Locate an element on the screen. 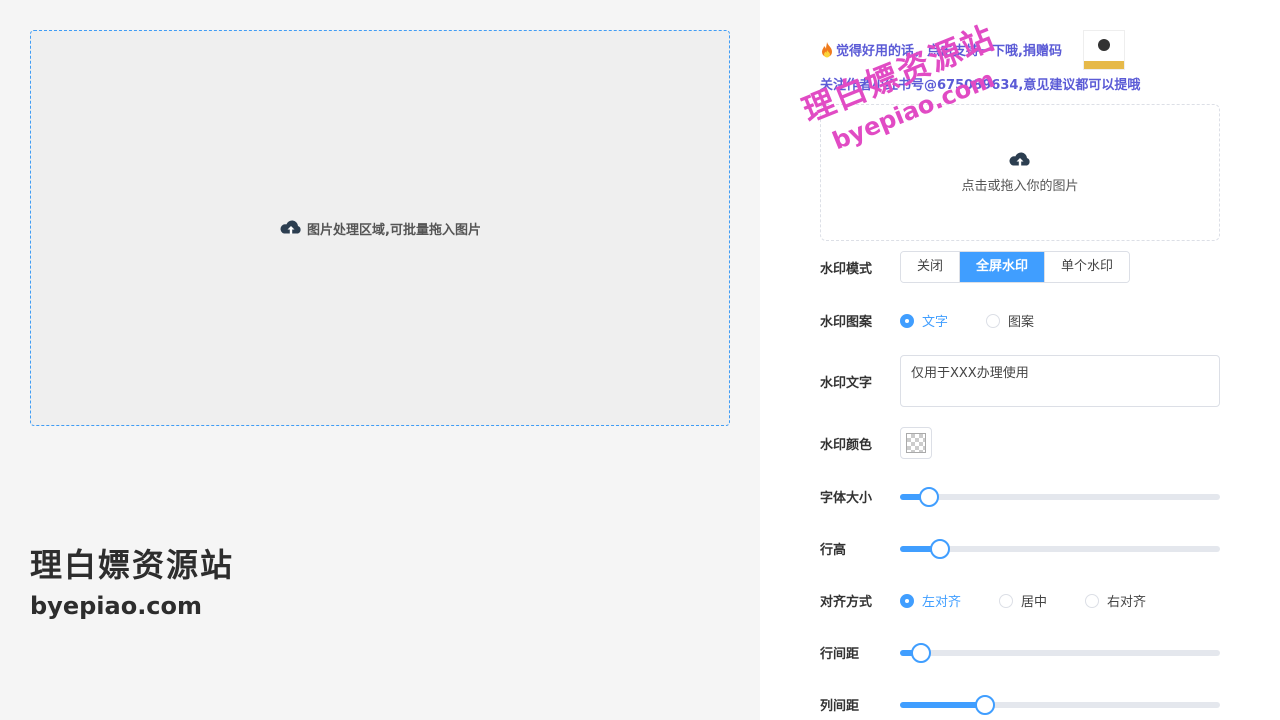  color-picker is located at coordinates (916, 443).